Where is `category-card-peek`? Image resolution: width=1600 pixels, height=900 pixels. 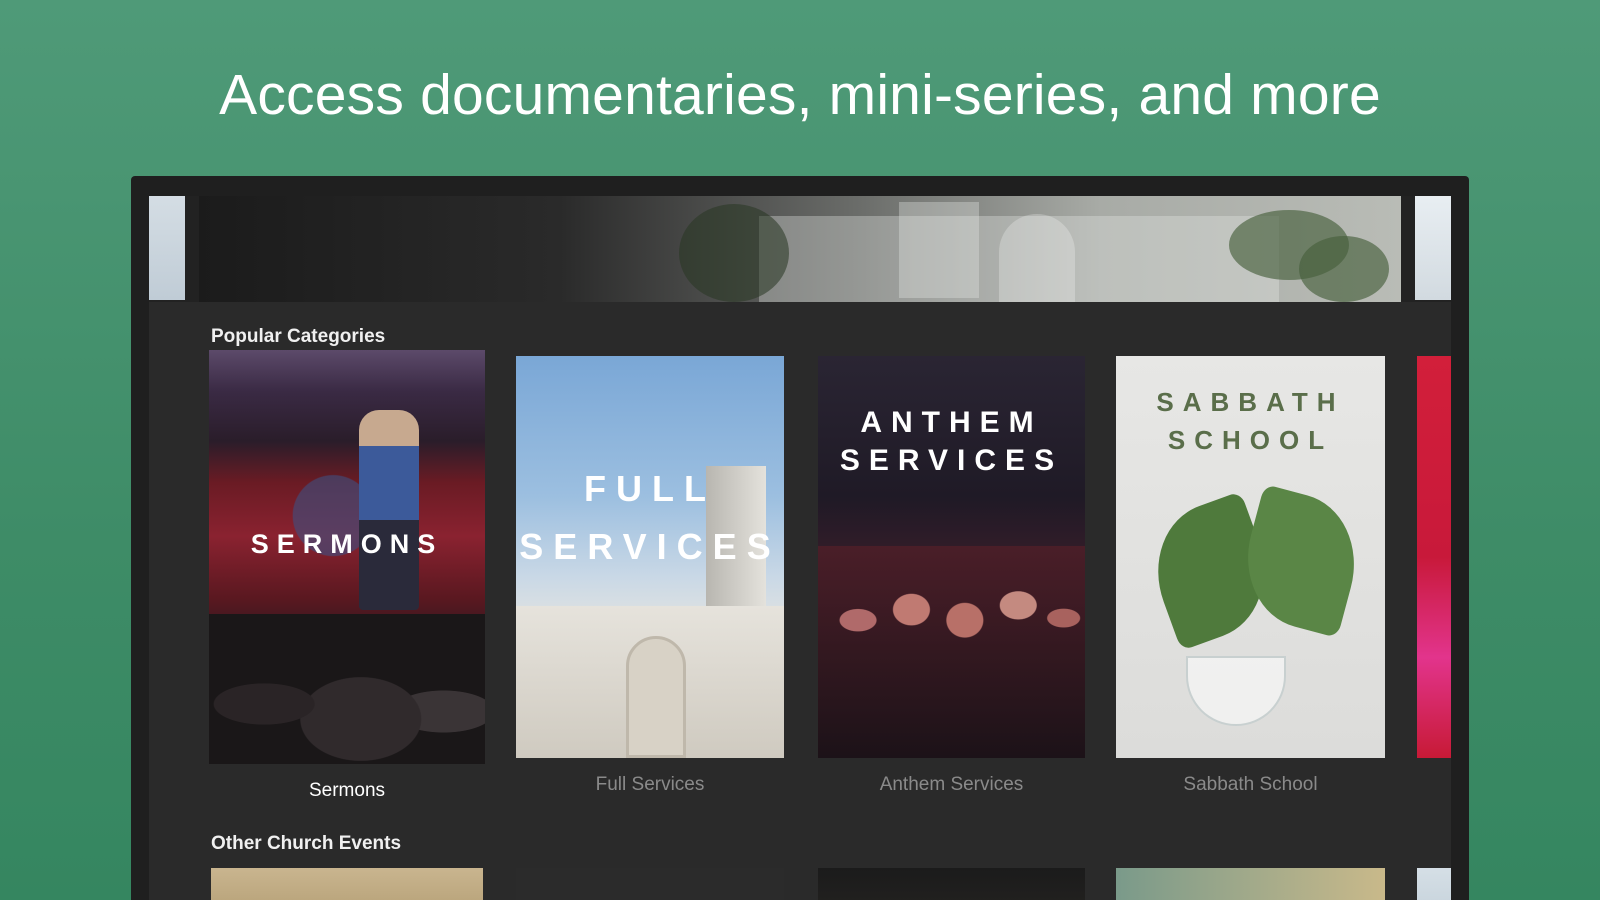
category-card-peek is located at coordinates (1434, 557).